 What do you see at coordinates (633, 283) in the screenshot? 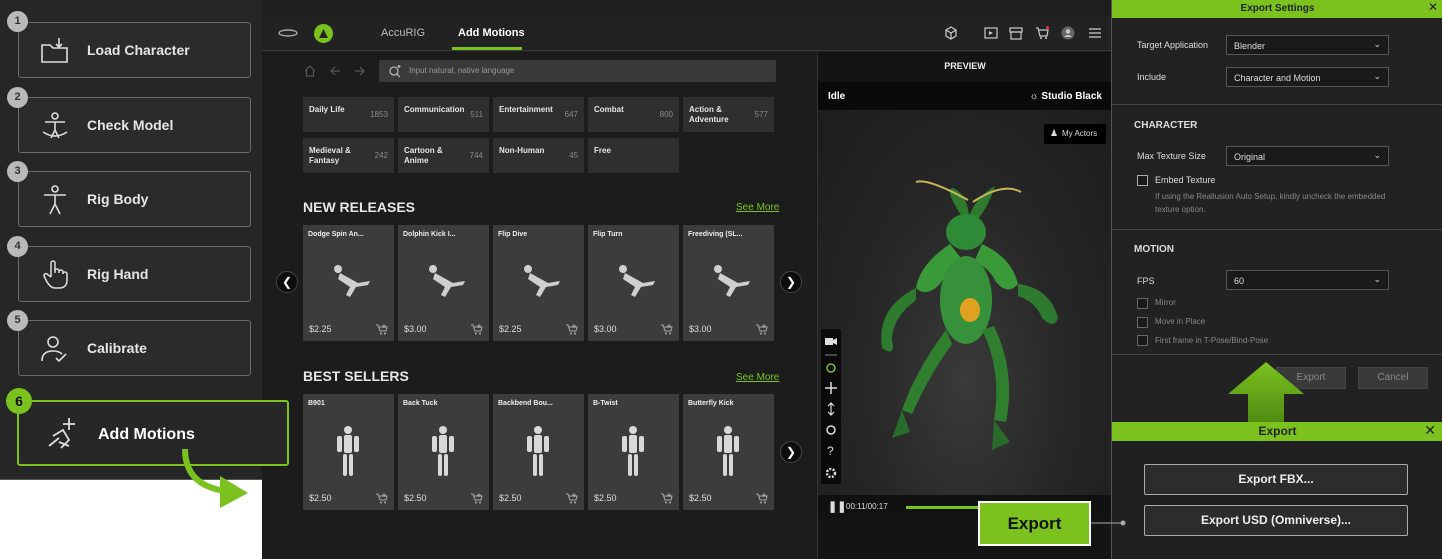
I see `motion-card: Flip Turn $3.00` at bounding box center [633, 283].